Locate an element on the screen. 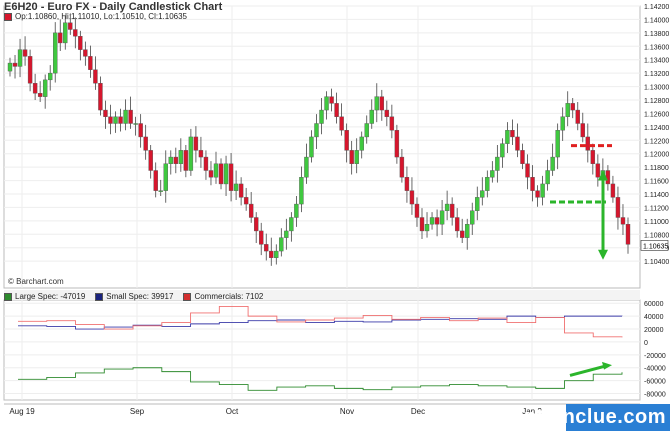 Image resolution: width=670 pixels, height=431 pixels. price-y-tick-label: 1.13400 is located at coordinates (656, 61).